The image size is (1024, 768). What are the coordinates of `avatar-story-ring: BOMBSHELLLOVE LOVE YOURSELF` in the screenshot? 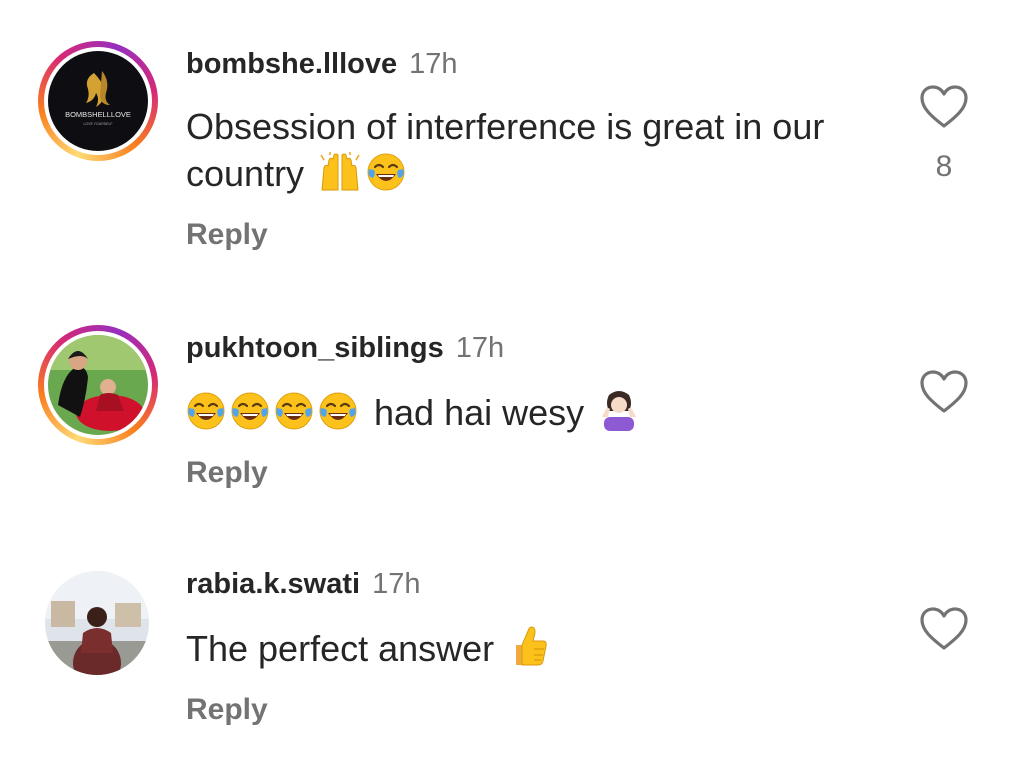 It's located at (98, 101).